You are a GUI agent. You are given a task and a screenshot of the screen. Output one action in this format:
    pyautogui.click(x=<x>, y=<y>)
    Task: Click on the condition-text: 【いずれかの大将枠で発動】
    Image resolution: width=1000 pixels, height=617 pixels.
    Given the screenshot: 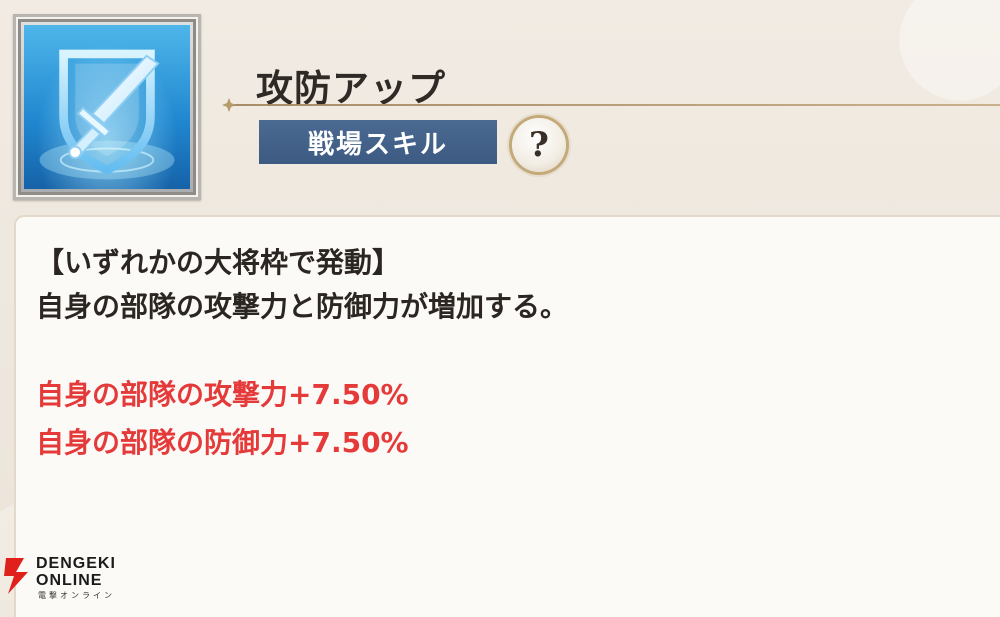 What is the action you would take?
    pyautogui.click(x=218, y=262)
    